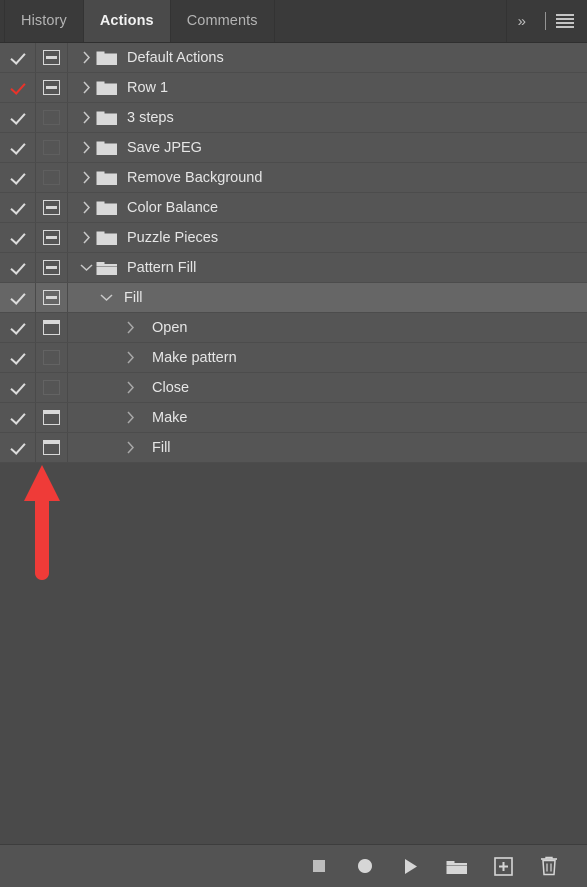  What do you see at coordinates (327, 357) in the screenshot?
I see `row-content: Make pattern` at bounding box center [327, 357].